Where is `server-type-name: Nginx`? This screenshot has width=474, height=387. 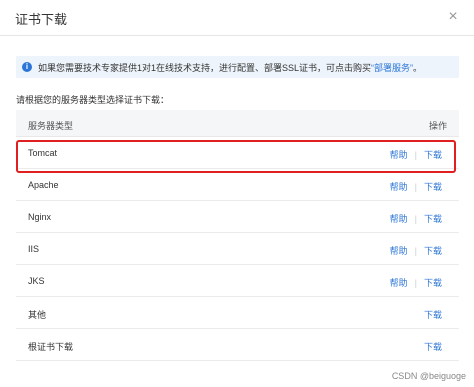
server-type-name: Nginx is located at coordinates (40, 217).